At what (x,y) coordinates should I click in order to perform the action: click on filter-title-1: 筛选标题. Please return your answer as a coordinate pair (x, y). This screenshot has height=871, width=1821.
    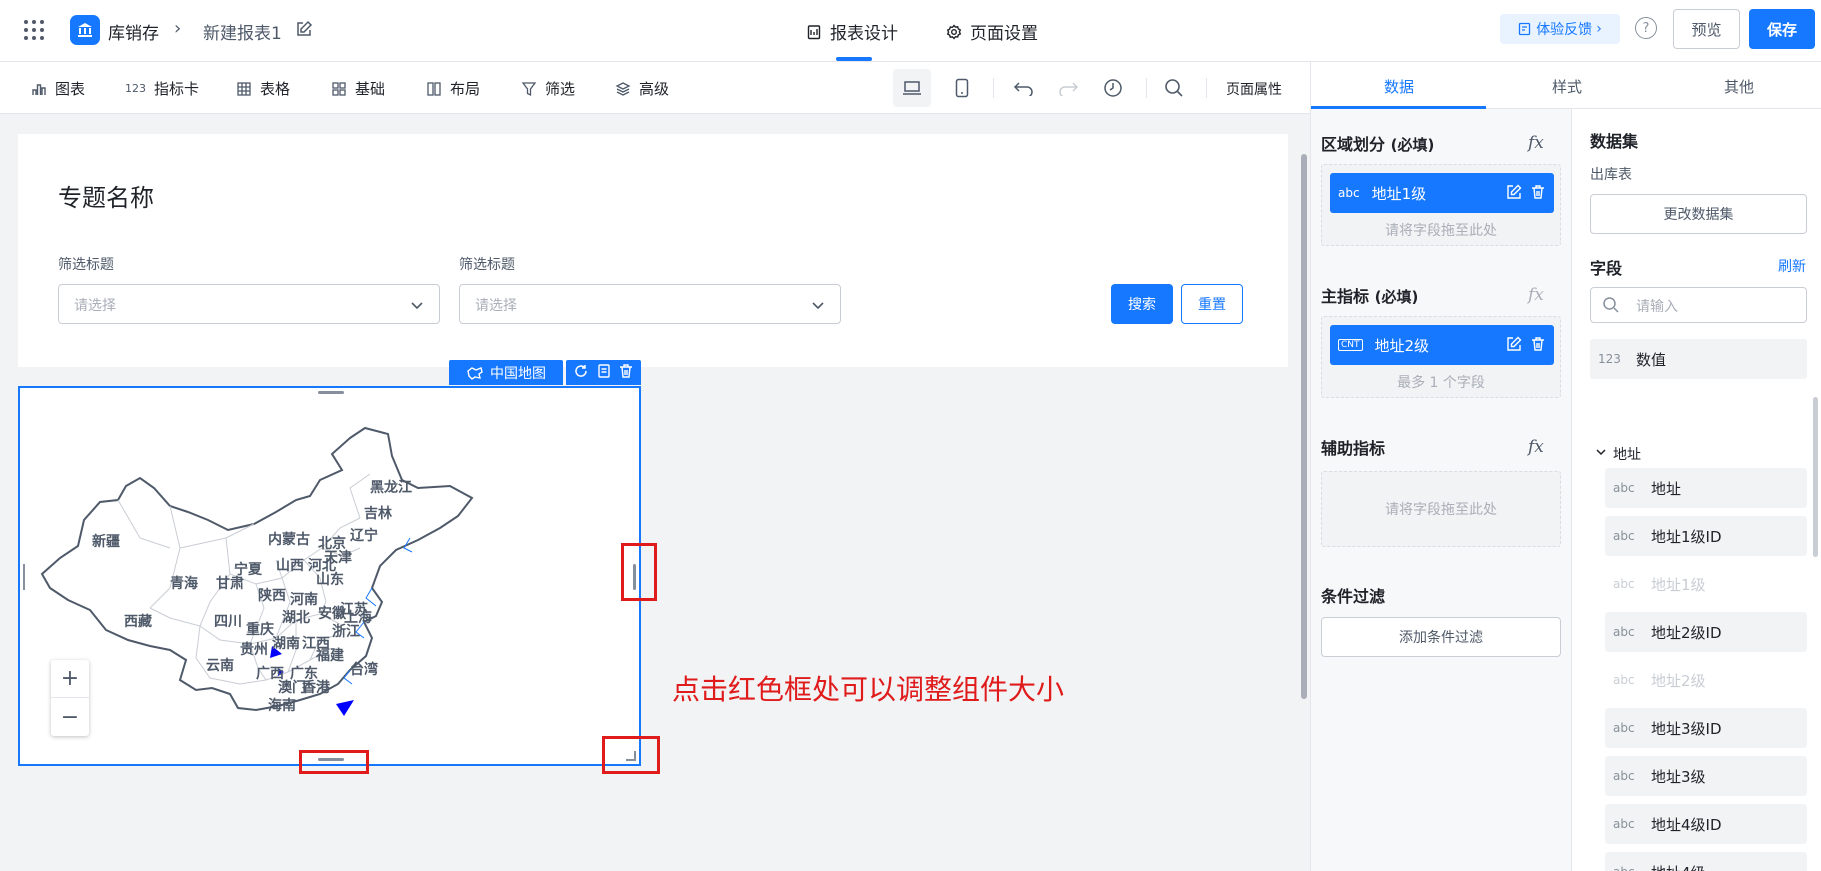
    Looking at the image, I should click on (86, 265).